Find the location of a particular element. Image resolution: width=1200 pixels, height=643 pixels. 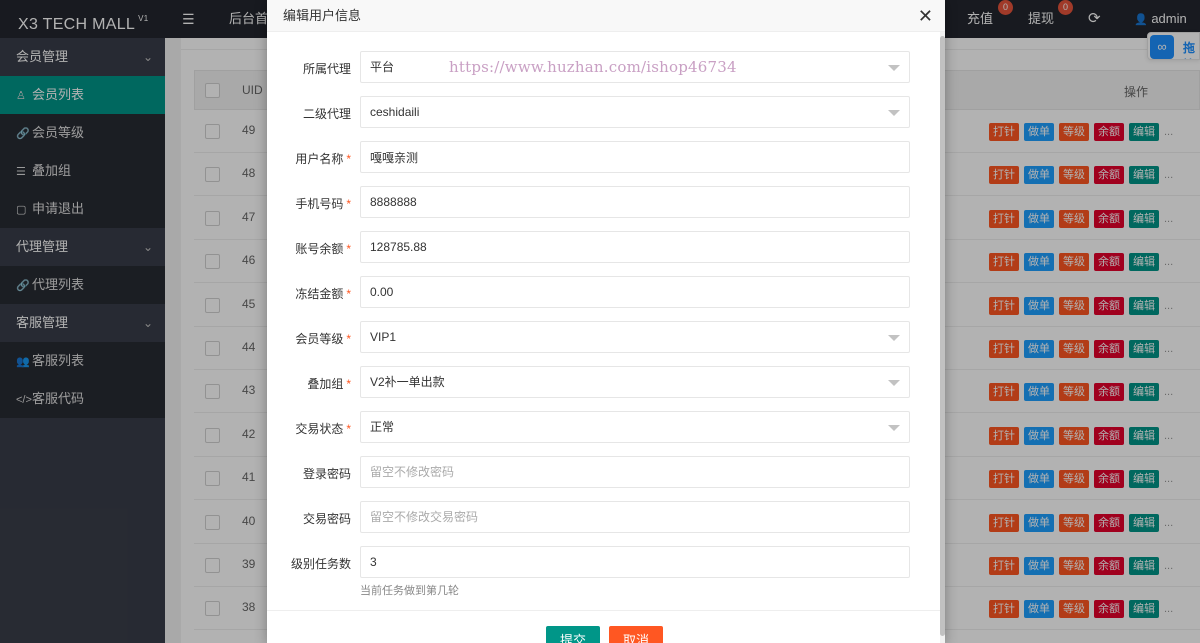

field-label: 交易状态 * is located at coordinates (309, 428).